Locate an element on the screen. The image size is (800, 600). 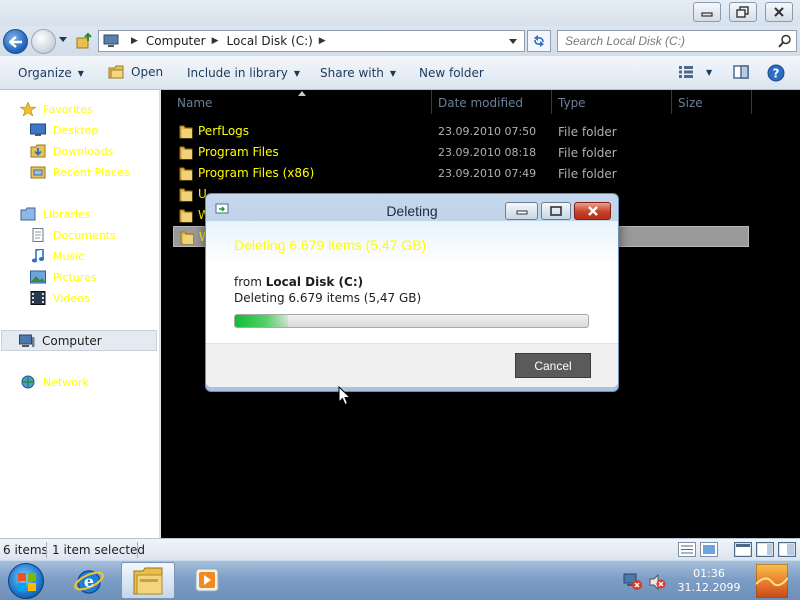
chevron-down-icon: ▼ is located at coordinates (393, 73).